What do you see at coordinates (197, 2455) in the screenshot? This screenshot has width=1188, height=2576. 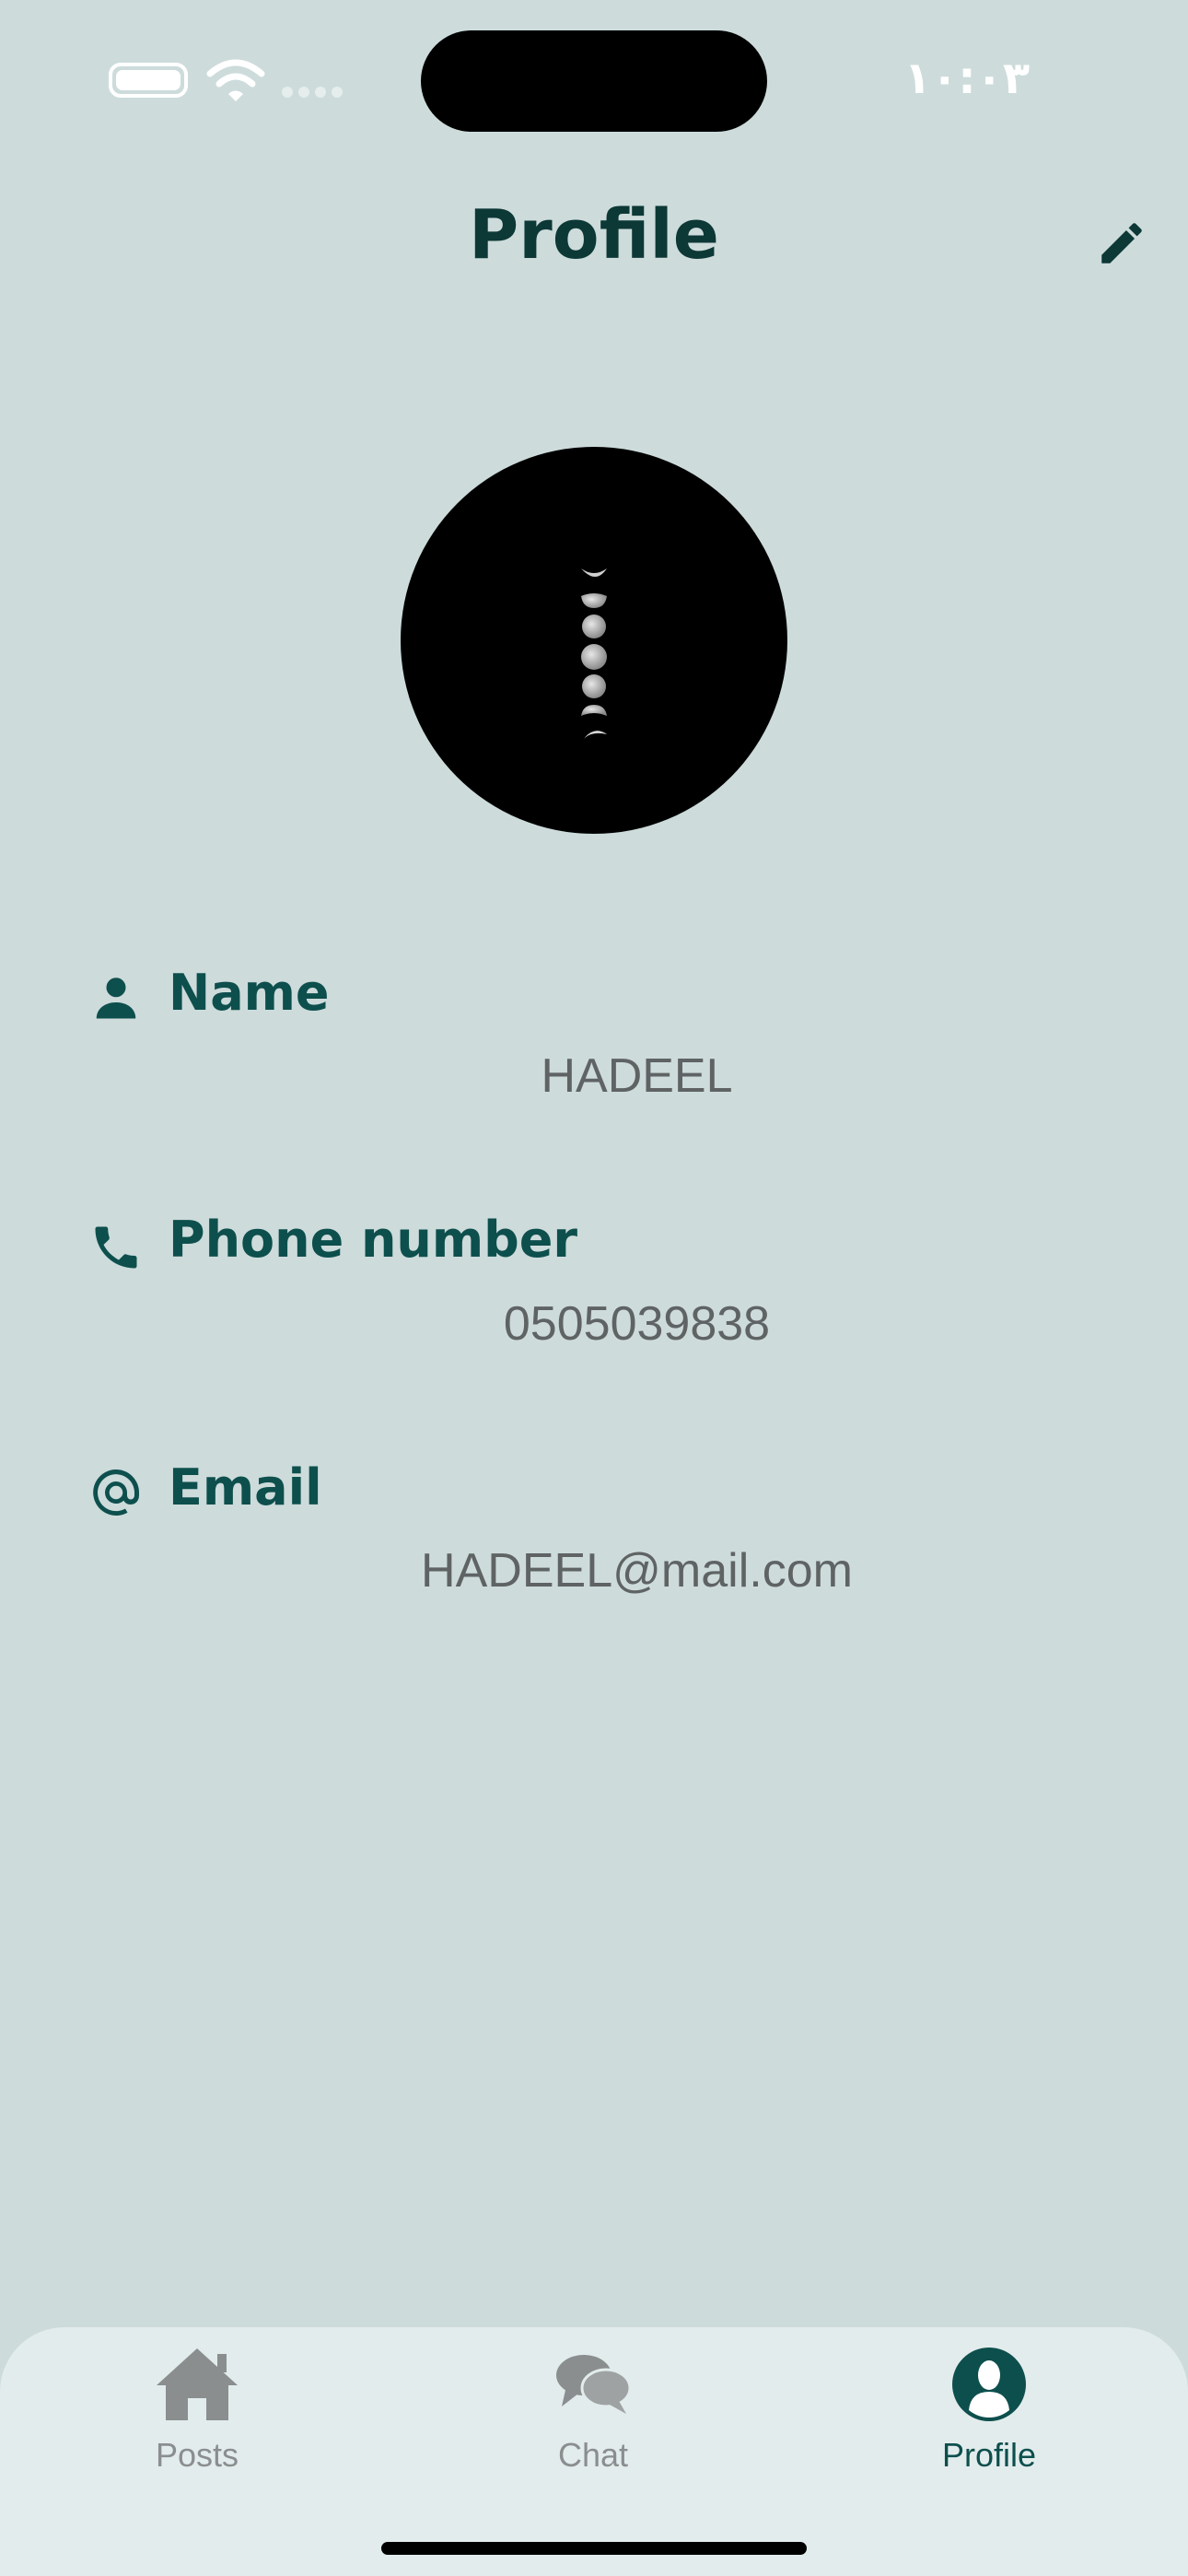 I see `tab-posts-label: Posts` at bounding box center [197, 2455].